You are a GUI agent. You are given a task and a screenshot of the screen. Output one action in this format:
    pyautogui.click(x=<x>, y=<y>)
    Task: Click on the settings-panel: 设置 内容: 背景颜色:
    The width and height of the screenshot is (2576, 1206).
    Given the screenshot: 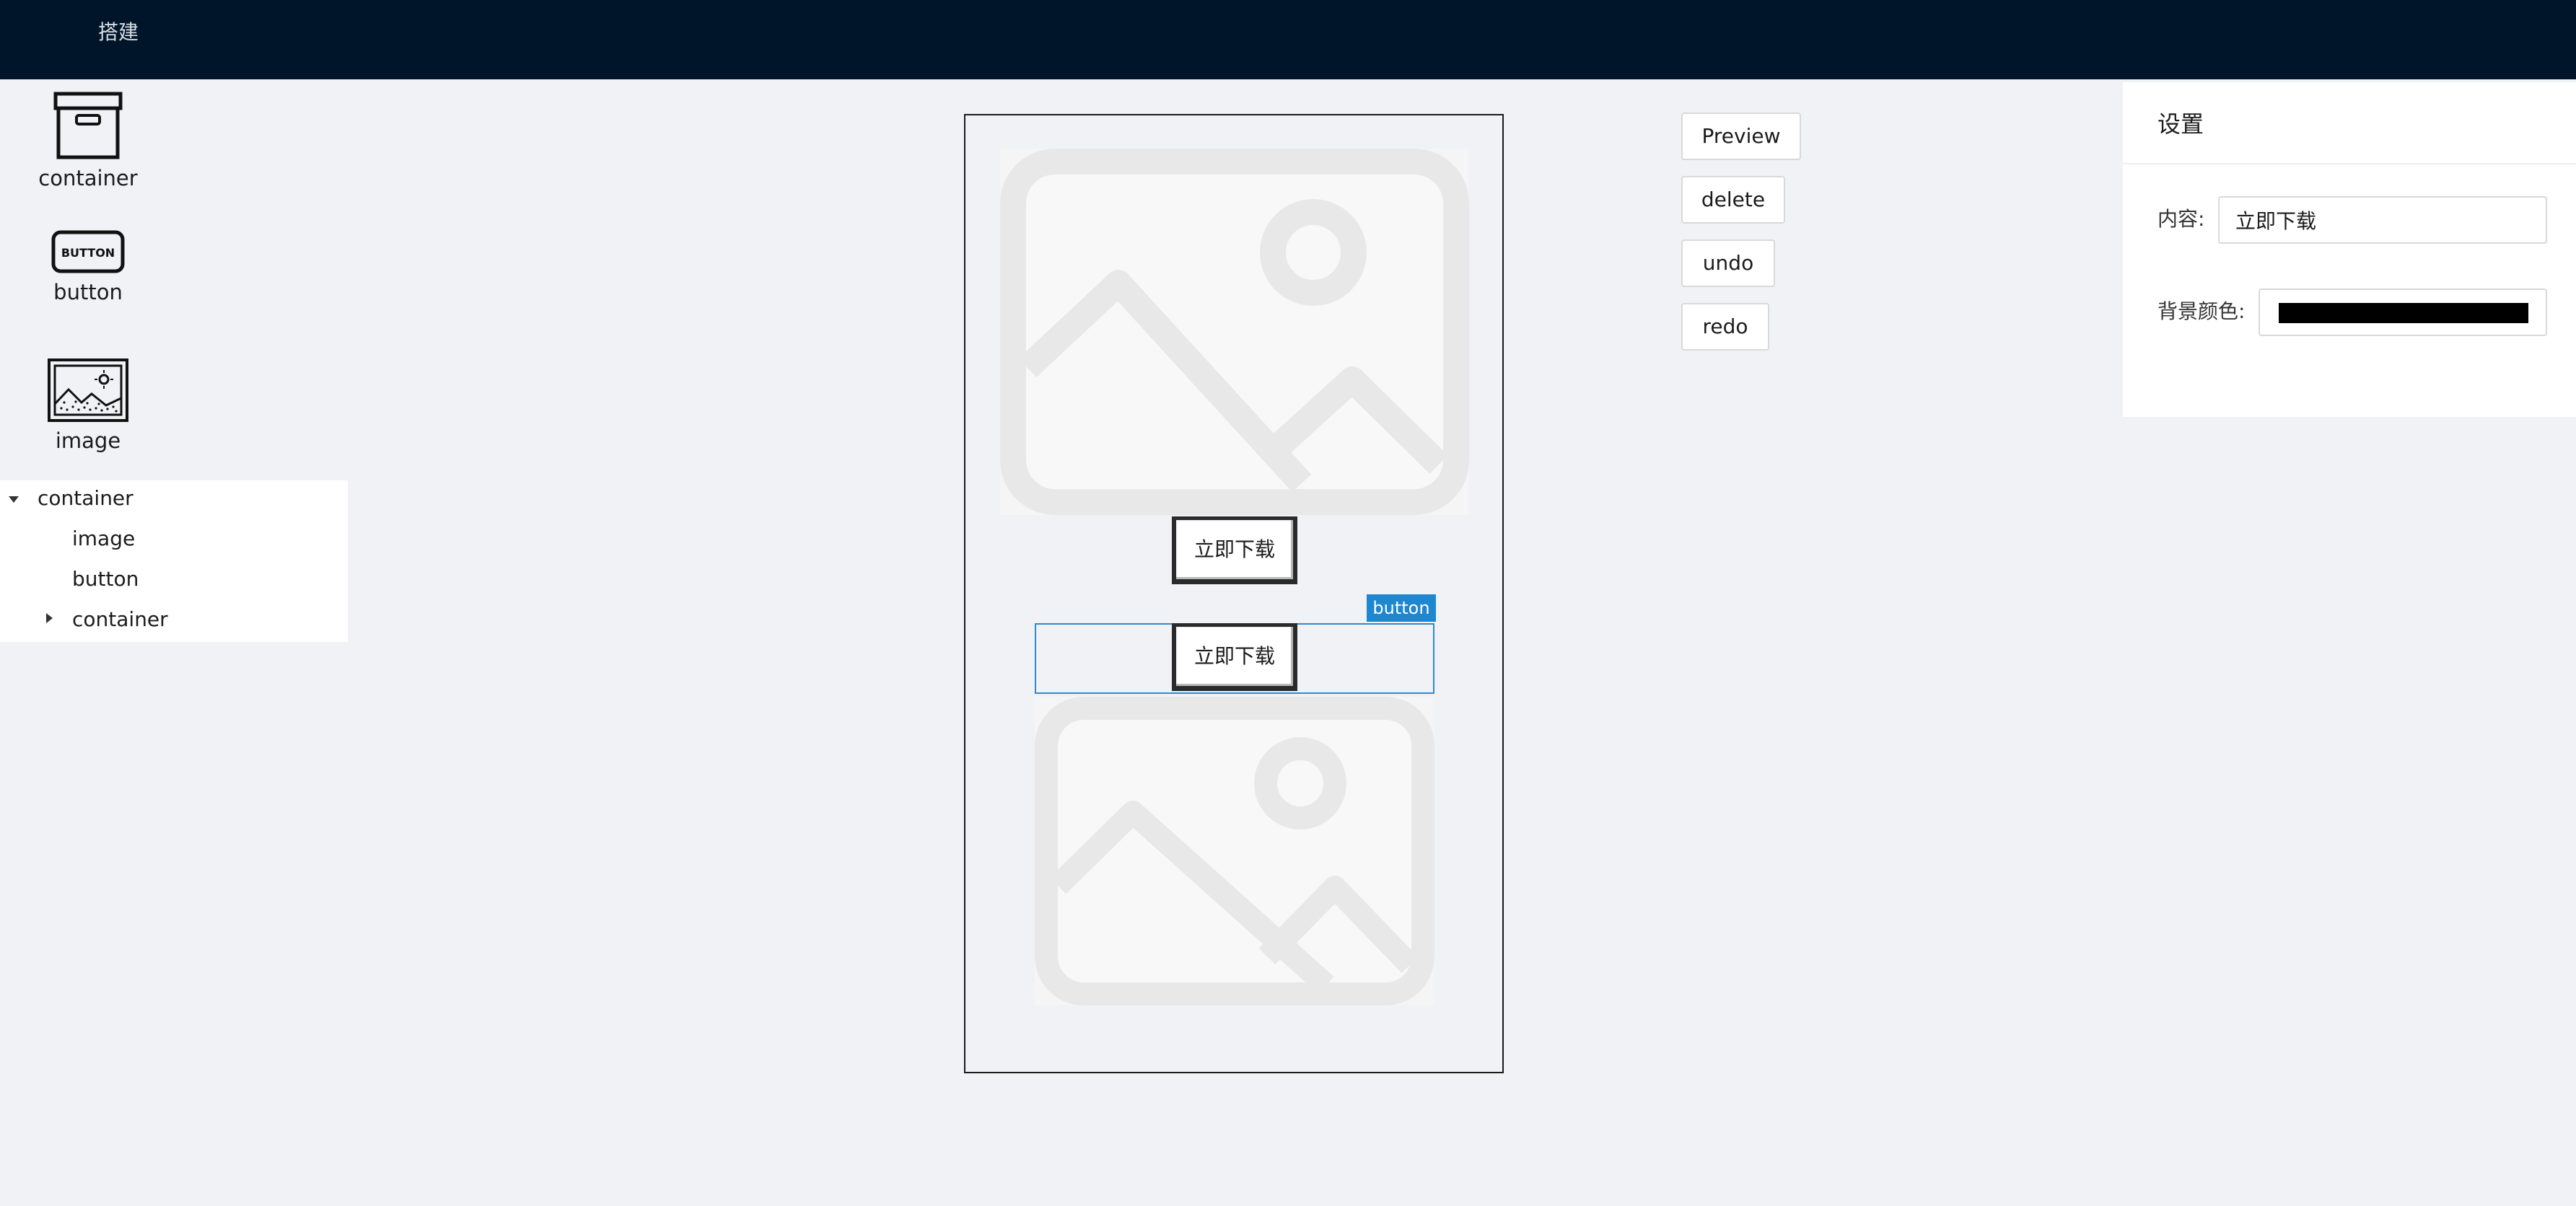 What is the action you would take?
    pyautogui.click(x=2349, y=249)
    